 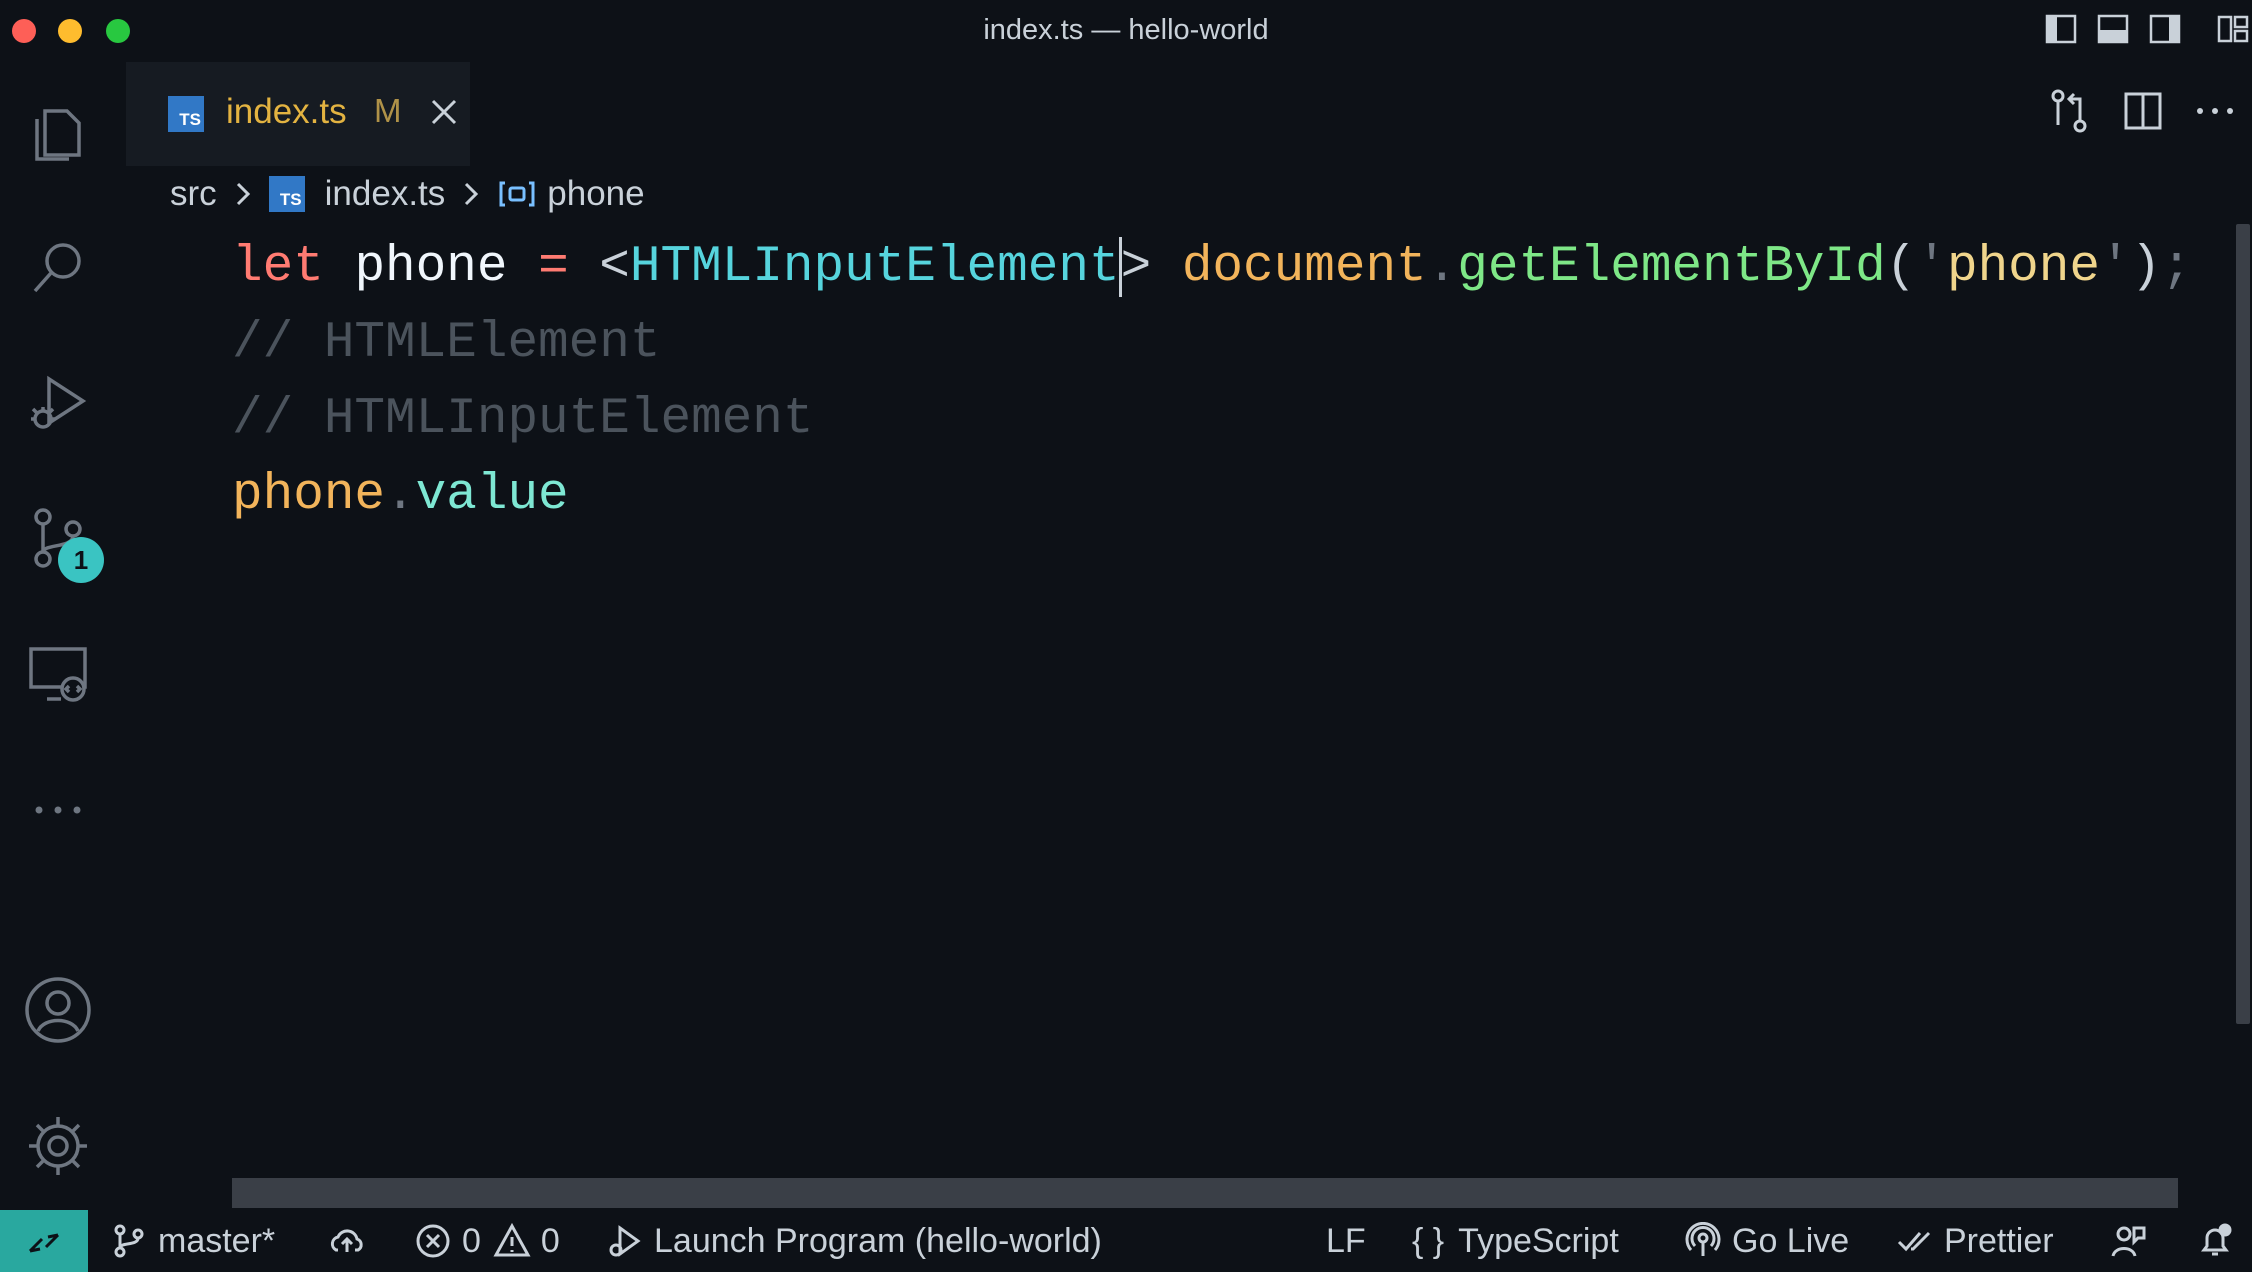 What do you see at coordinates (385, 194) in the screenshot?
I see `breadcrumb-file: index.ts` at bounding box center [385, 194].